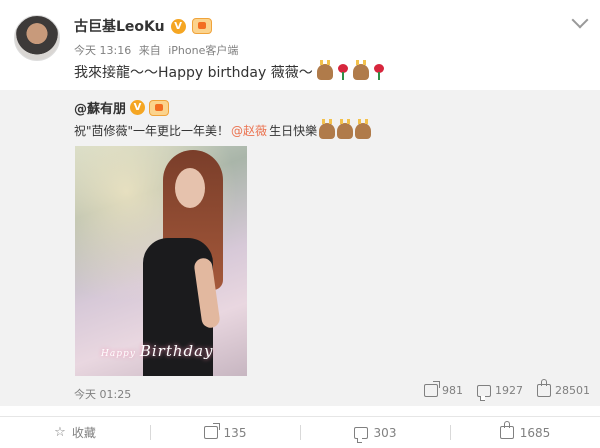 The width and height of the screenshot is (600, 448). Describe the element at coordinates (580, 20) in the screenshot. I see `chevron-down-icon` at that location.